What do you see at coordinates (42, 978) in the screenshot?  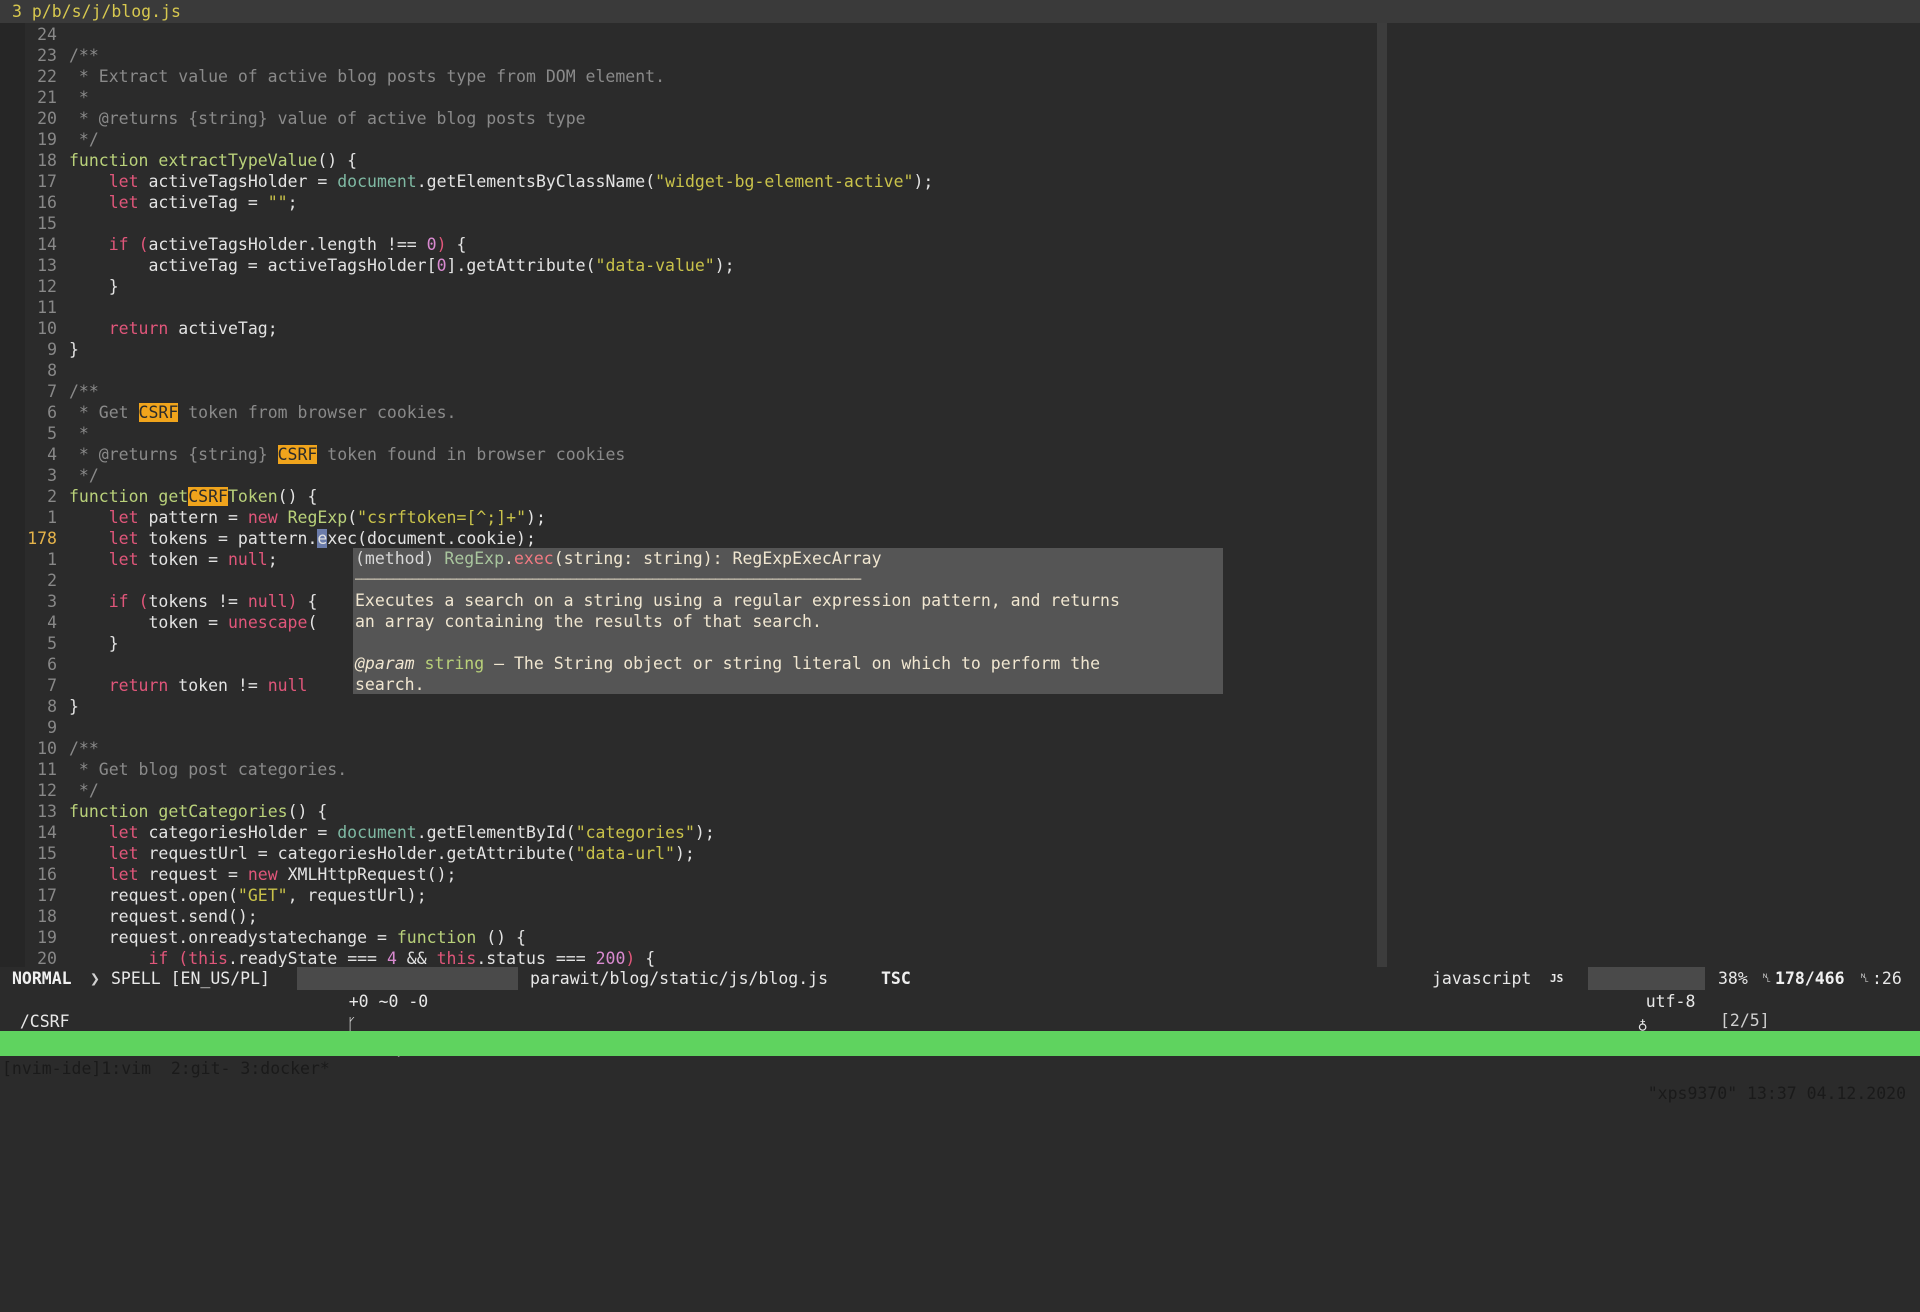 I see `mode-indicator: NORMAL` at bounding box center [42, 978].